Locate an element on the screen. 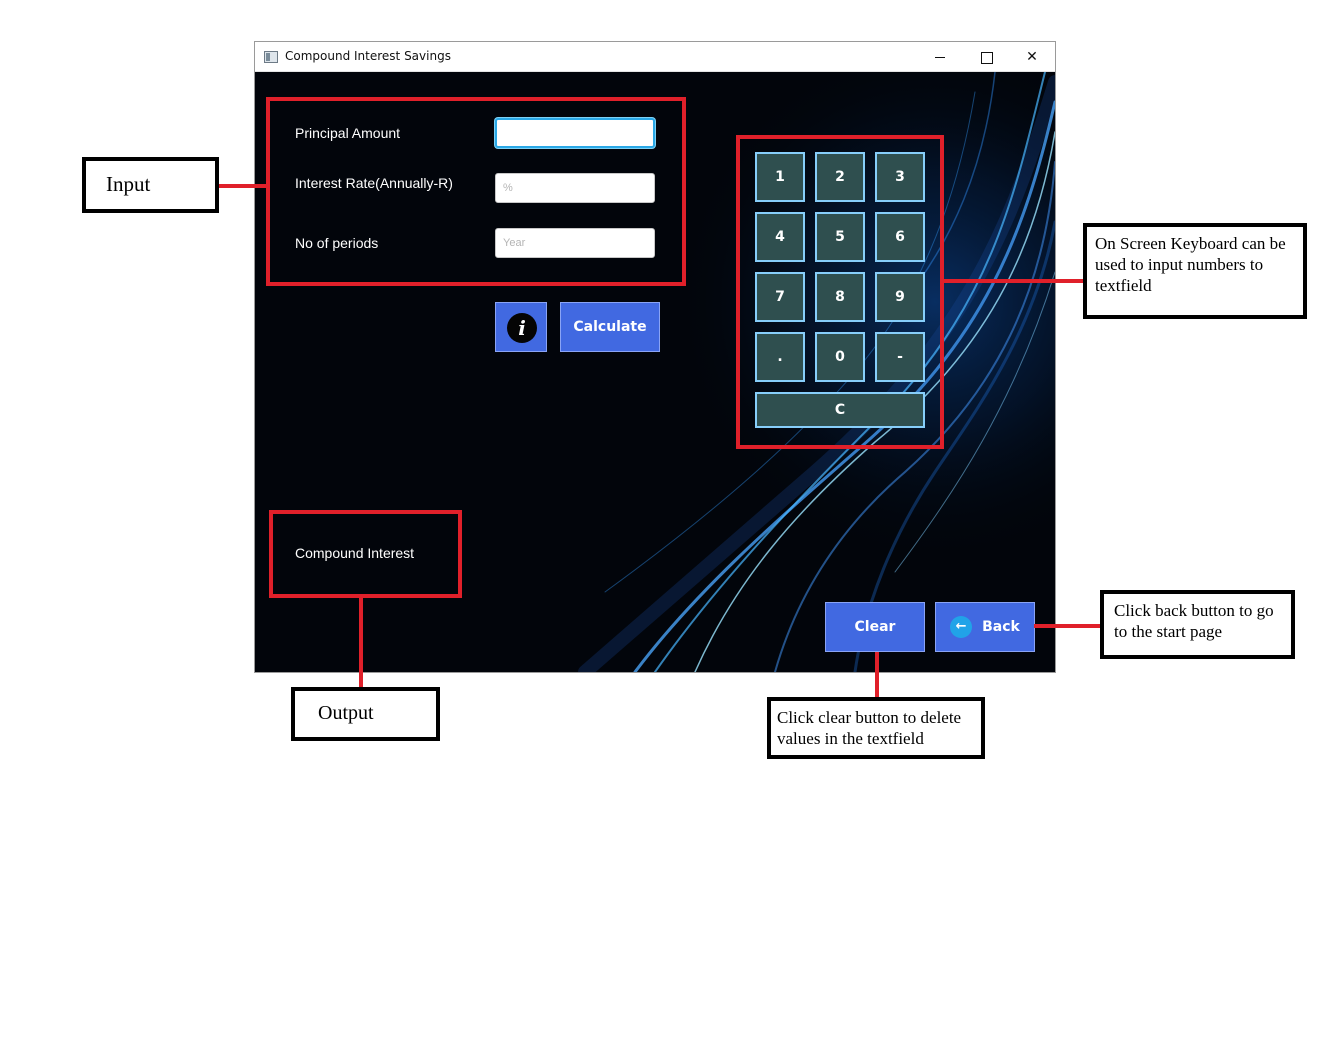 The height and width of the screenshot is (1051, 1318). keyboard-connector is located at coordinates (1014, 281).